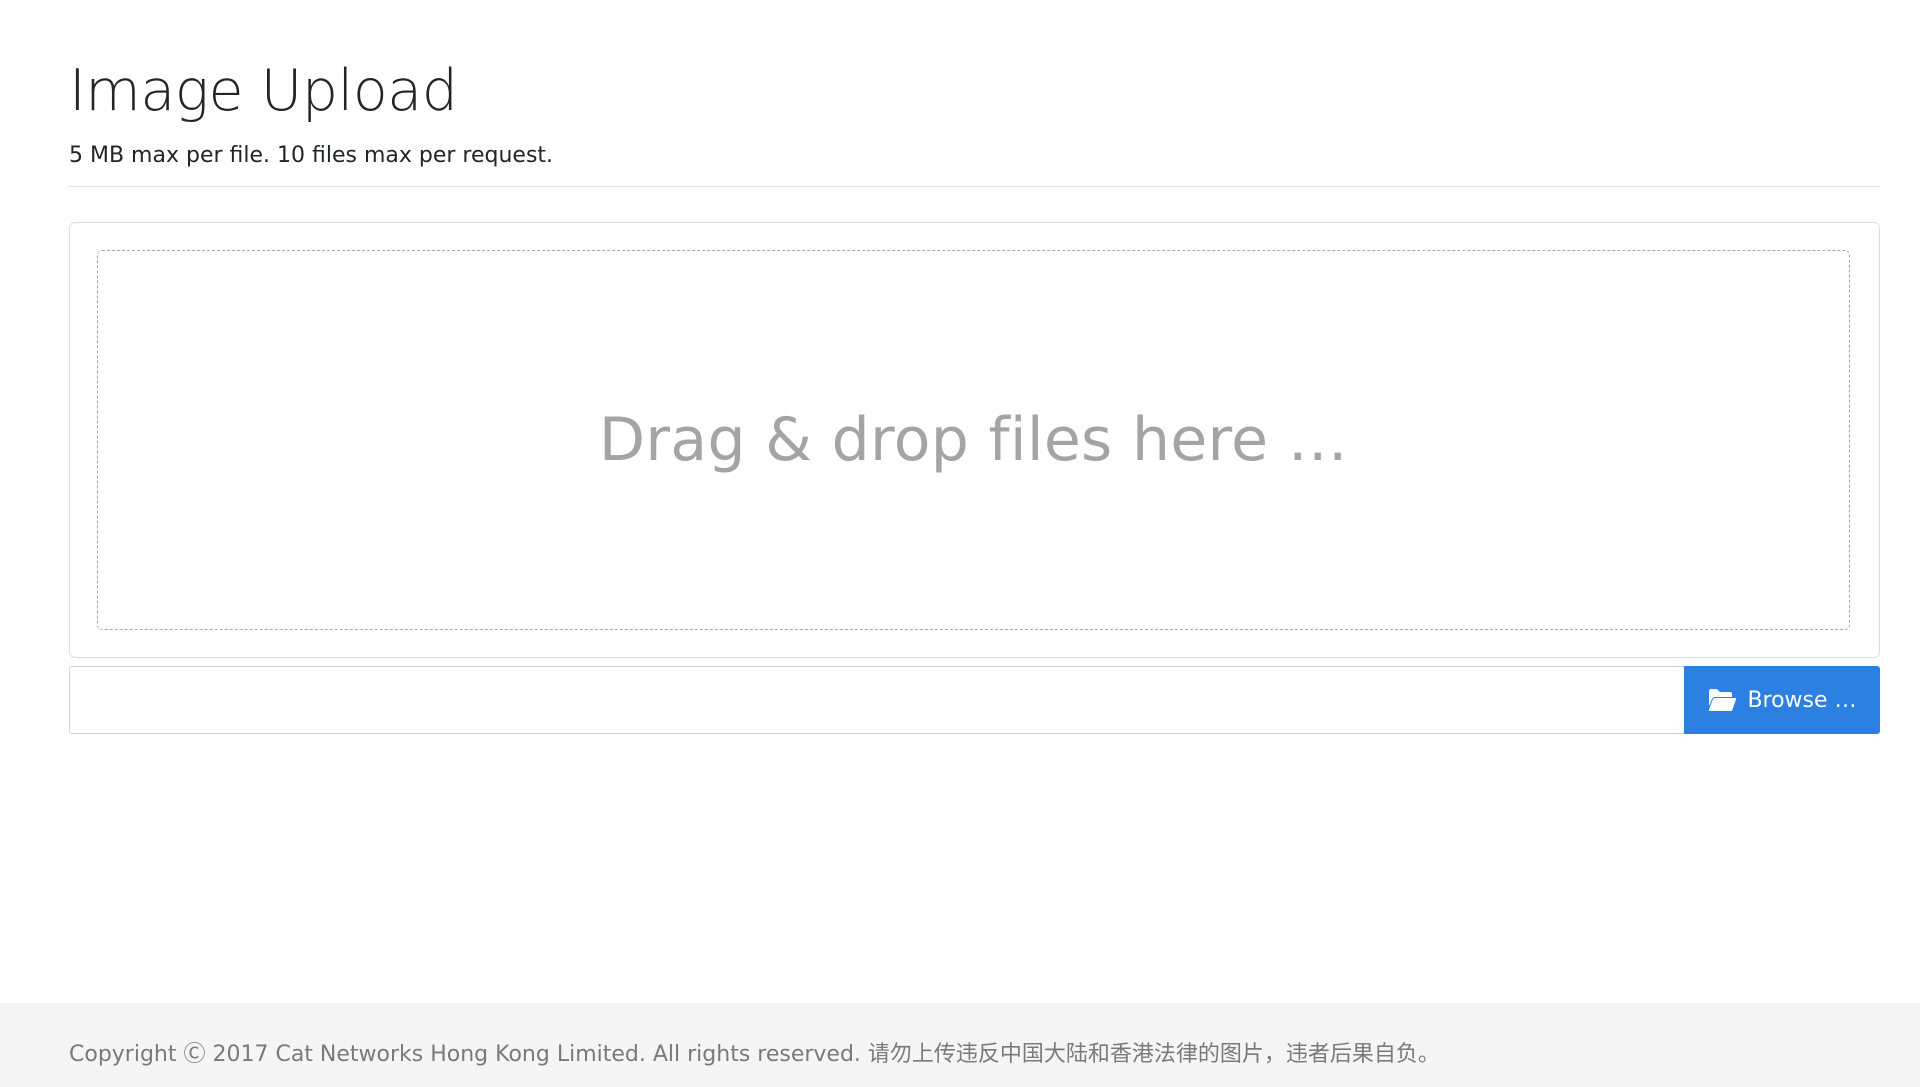 This screenshot has height=1087, width=1920. I want to click on file-caption-input, so click(876, 700).